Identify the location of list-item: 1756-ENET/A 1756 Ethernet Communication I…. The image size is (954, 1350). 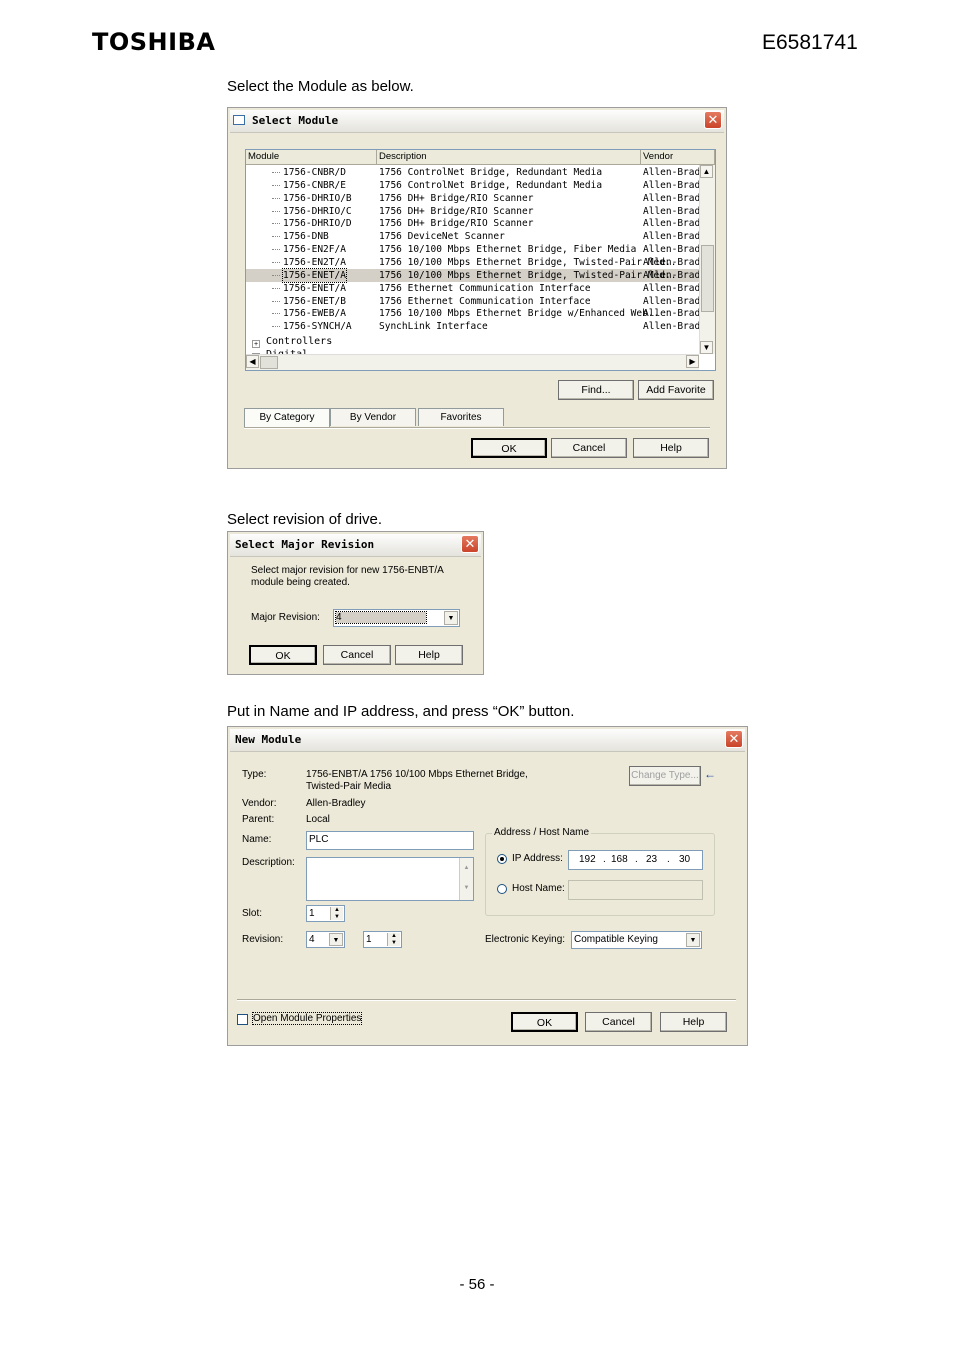
(479, 288).